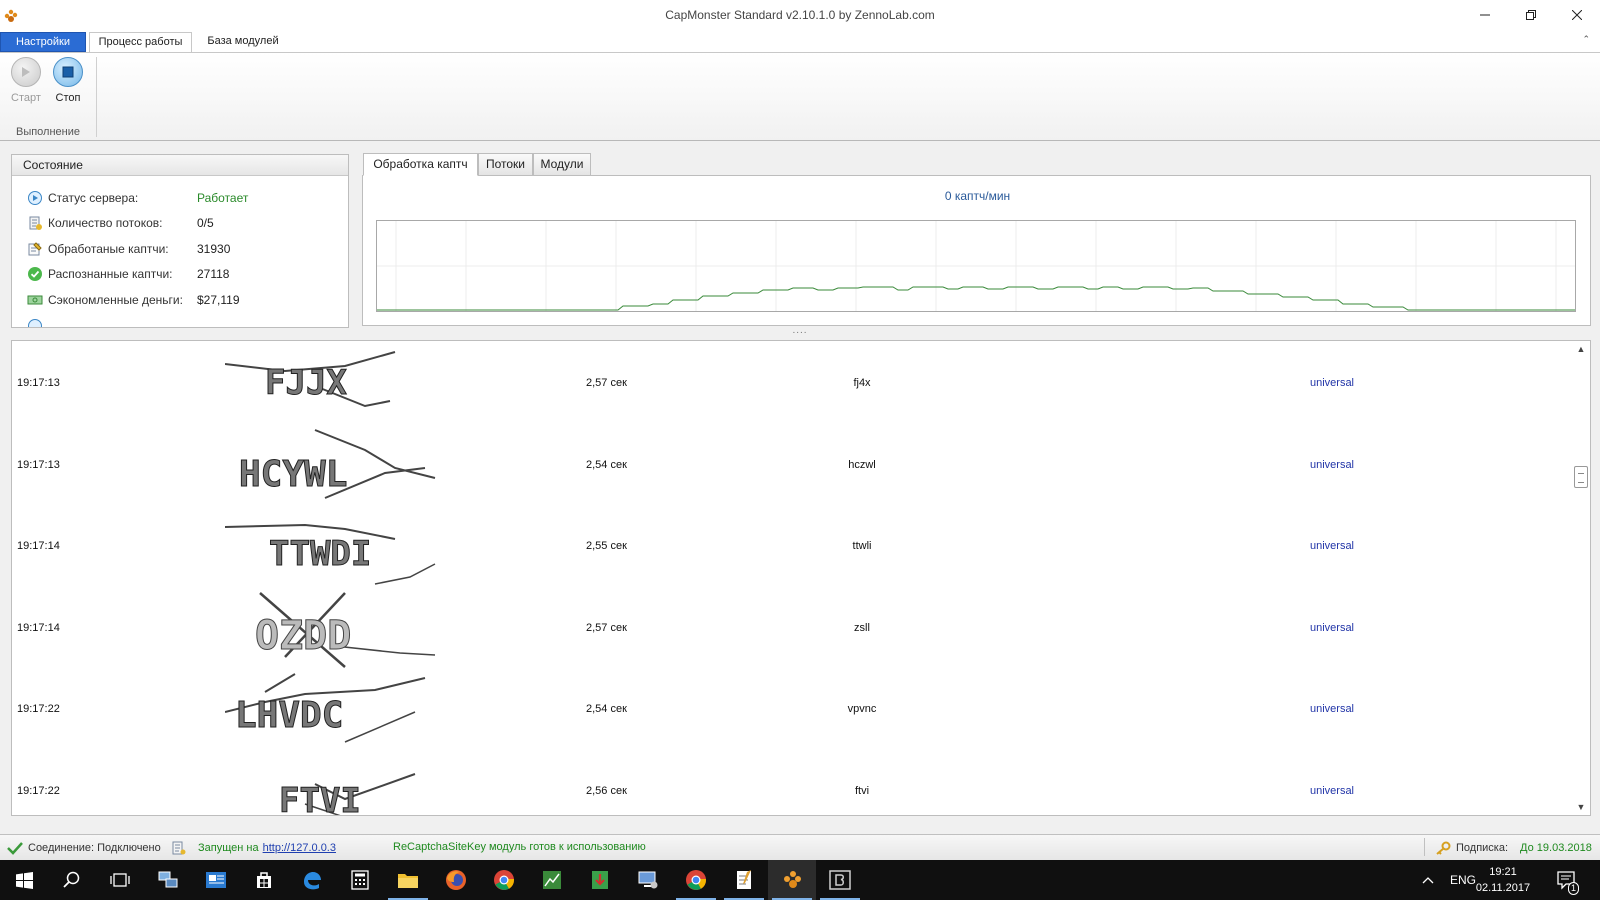  What do you see at coordinates (1568, 880) in the screenshot?
I see `action-center-icon: 1` at bounding box center [1568, 880].